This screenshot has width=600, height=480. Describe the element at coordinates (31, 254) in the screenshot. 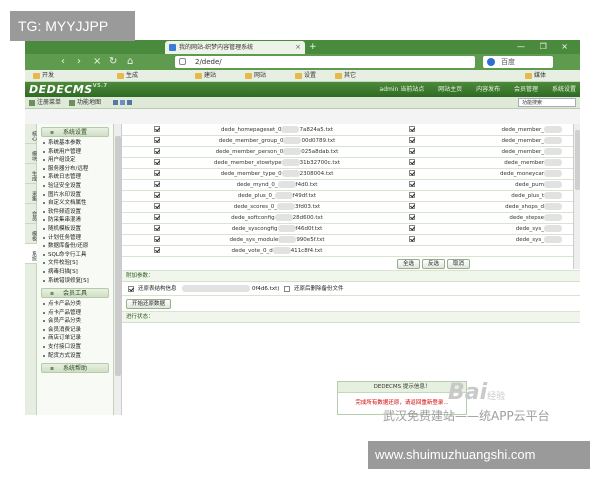

I see `category-tab-active: 系统` at that location.